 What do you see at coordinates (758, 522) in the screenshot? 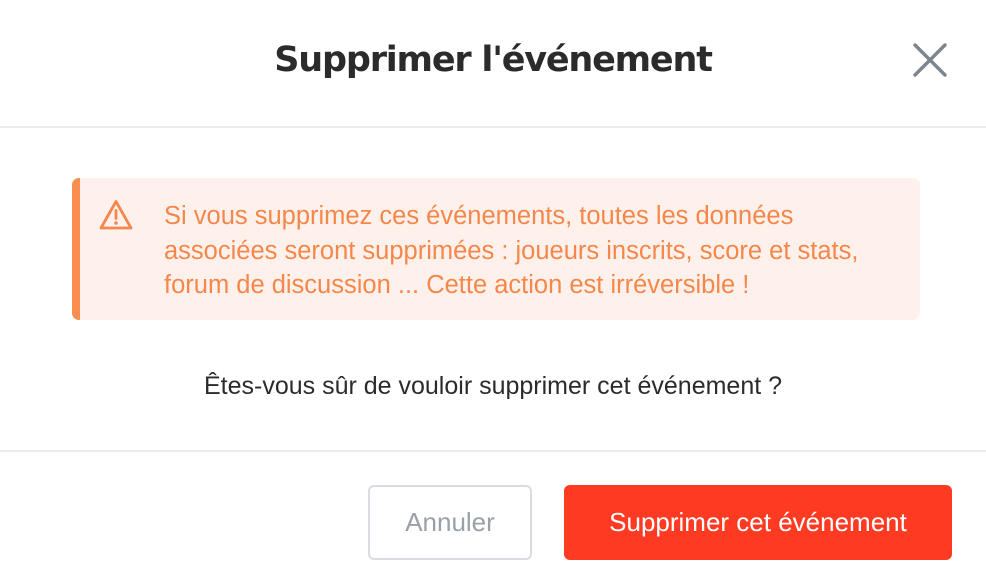
I see `confirm-delete-button: Supprimer cet événement` at bounding box center [758, 522].